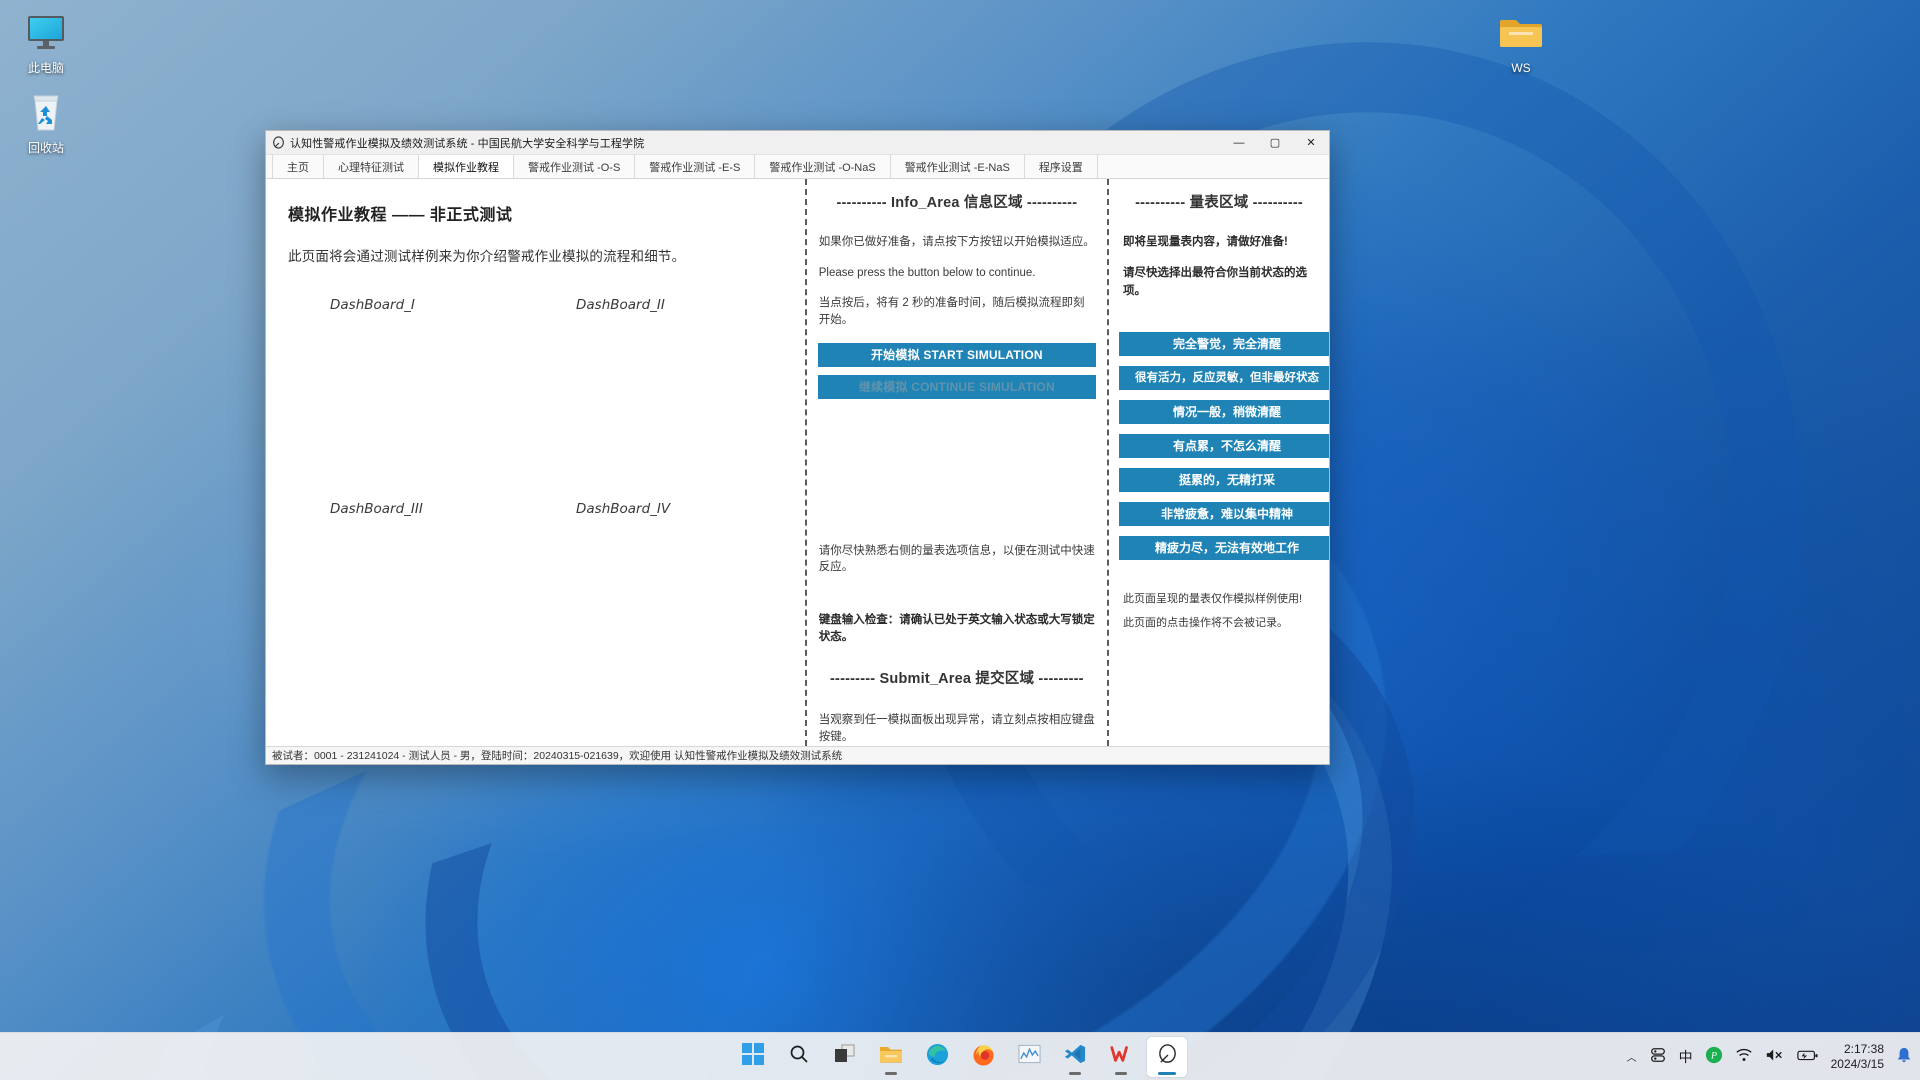 This screenshot has height=1080, width=1920. I want to click on chart-app-button, so click(1029, 1057).